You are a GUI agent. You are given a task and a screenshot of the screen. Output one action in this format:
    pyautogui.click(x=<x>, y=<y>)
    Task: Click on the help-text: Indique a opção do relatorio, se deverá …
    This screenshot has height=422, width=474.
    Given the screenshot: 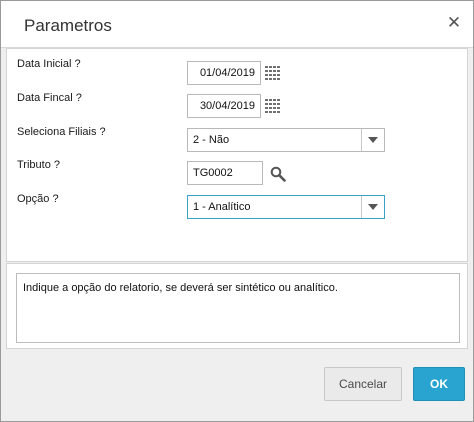 What is the action you would take?
    pyautogui.click(x=180, y=288)
    